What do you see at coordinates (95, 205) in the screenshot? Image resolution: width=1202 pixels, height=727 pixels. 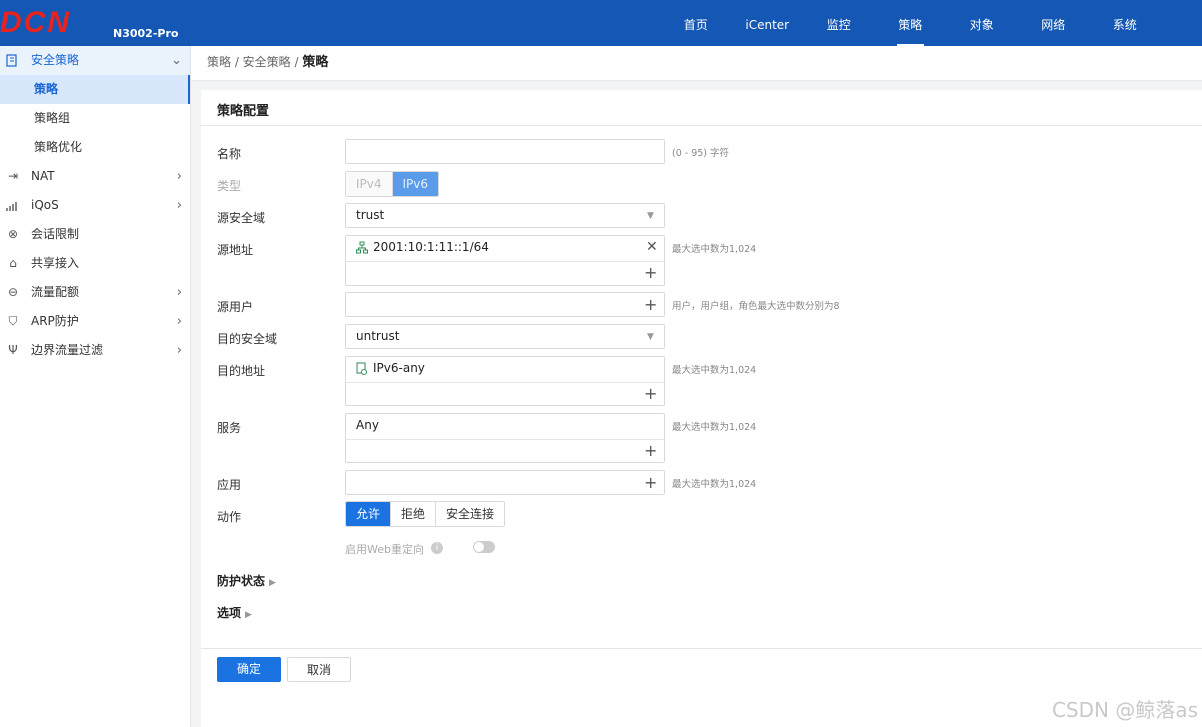 I see `sidebar-item-iqos: iQoS ›` at bounding box center [95, 205].